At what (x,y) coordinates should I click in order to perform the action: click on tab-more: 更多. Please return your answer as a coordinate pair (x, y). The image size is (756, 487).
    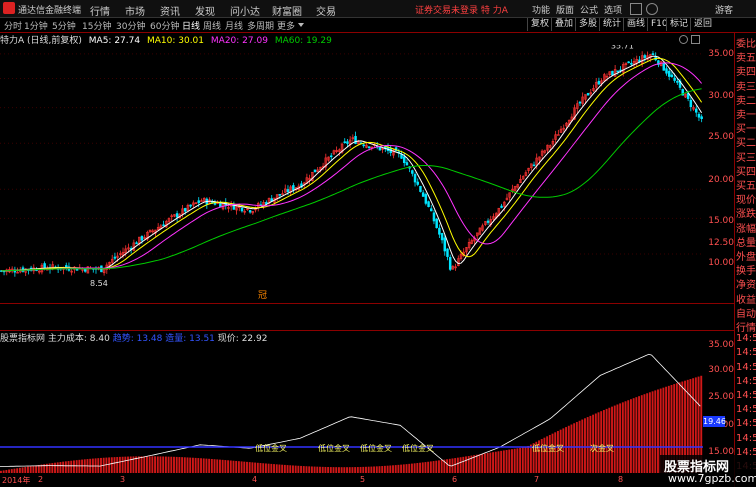
    Looking at the image, I should click on (286, 25).